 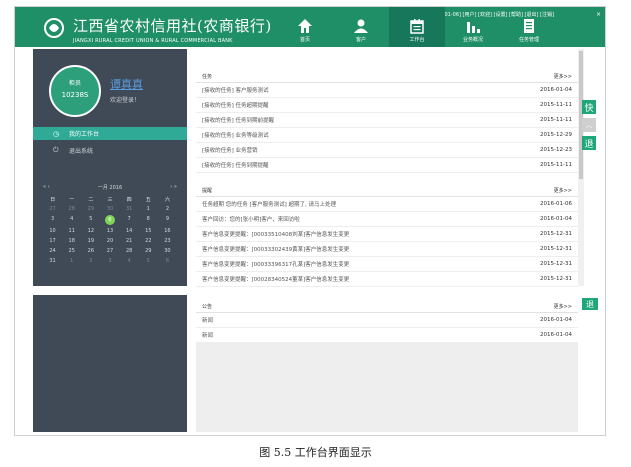 What do you see at coordinates (238, 120) in the screenshot?
I see `list-item-text: [接收的任务] 任务到期前提醒` at bounding box center [238, 120].